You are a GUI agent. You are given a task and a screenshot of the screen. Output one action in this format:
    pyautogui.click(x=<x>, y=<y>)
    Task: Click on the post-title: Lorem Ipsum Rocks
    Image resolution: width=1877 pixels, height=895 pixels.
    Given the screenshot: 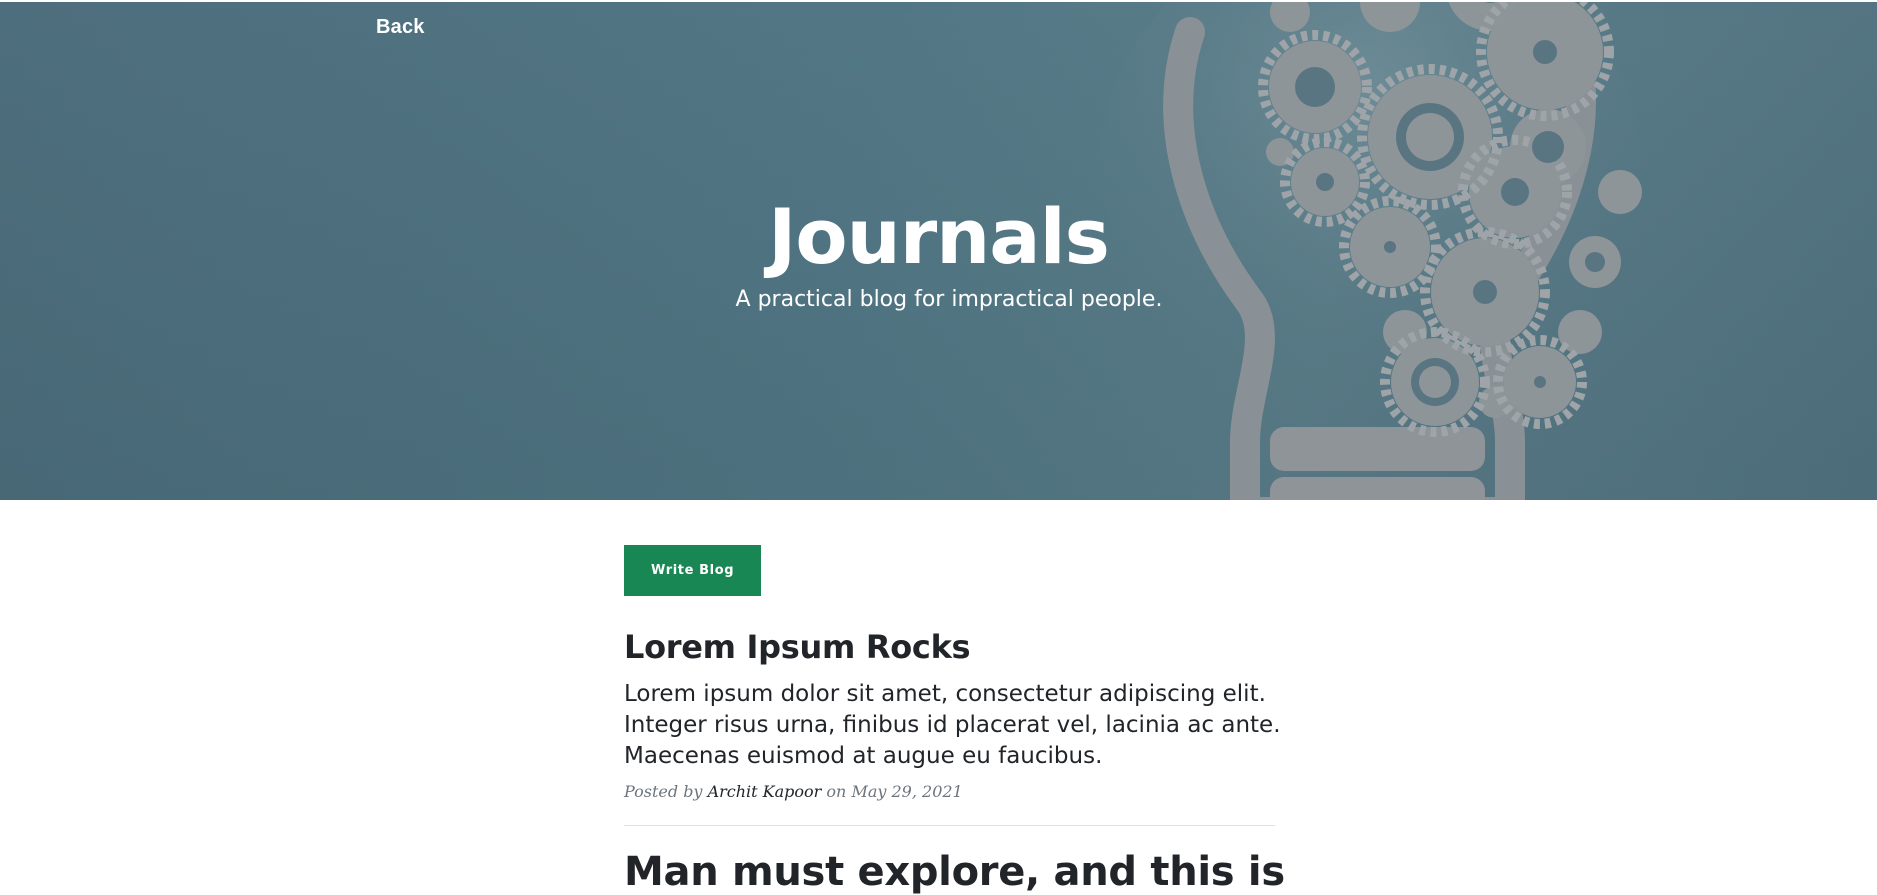 What is the action you would take?
    pyautogui.click(x=949, y=647)
    